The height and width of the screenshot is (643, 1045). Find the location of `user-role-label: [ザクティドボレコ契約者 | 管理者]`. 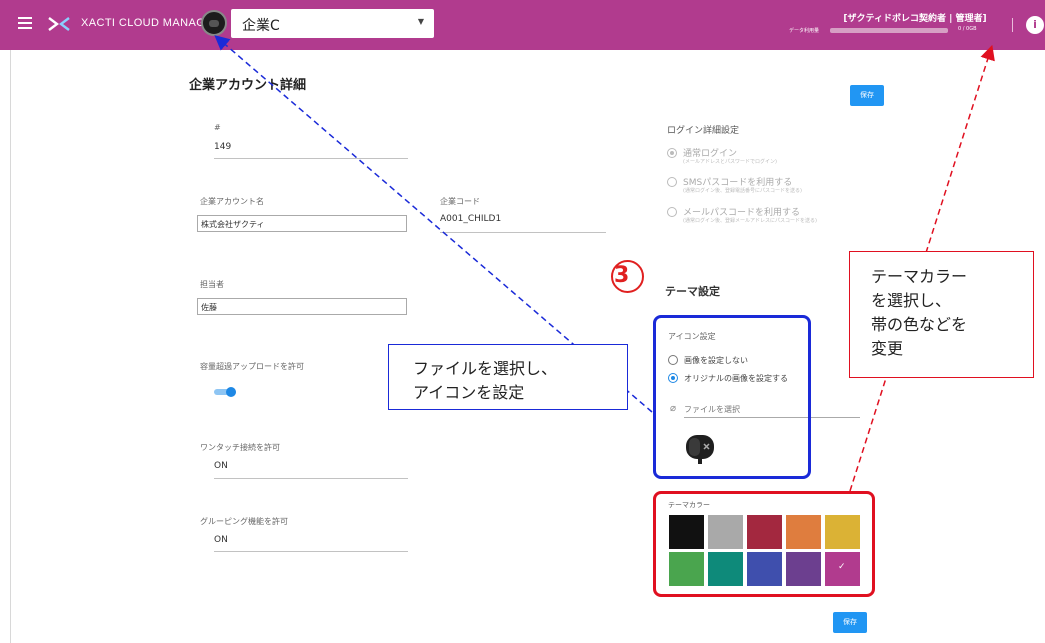

user-role-label: [ザクティドボレコ契約者 | 管理者] is located at coordinates (915, 19).